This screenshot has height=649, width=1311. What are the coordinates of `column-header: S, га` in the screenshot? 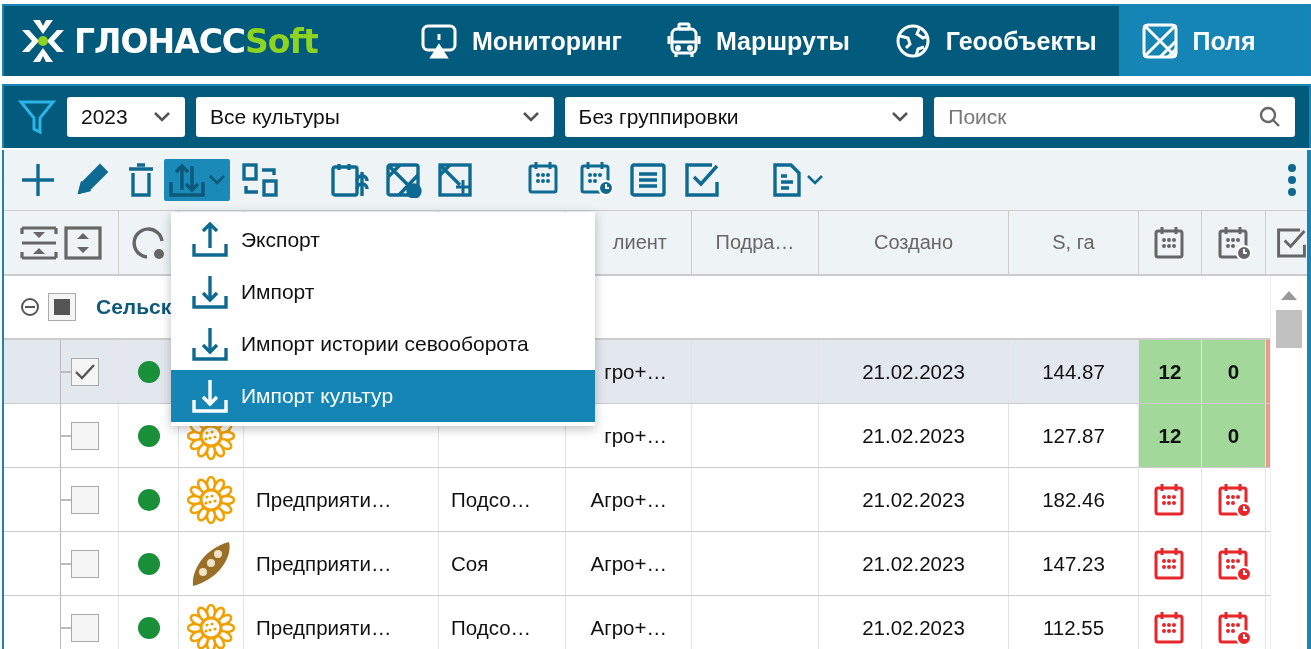 It's located at (1073, 242).